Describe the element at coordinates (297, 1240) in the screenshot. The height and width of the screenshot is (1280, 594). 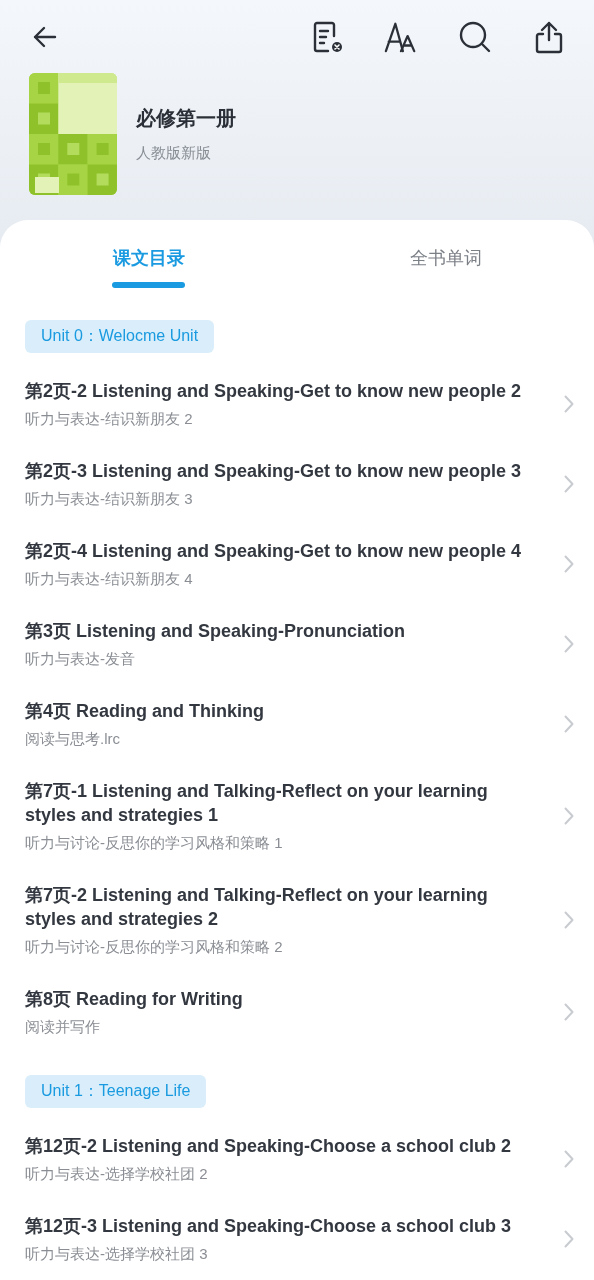
I see `lesson-row: 第12页-3 Listening and Speaking-Choose a school club 3 听力与表达-选择学校社团 3` at that location.